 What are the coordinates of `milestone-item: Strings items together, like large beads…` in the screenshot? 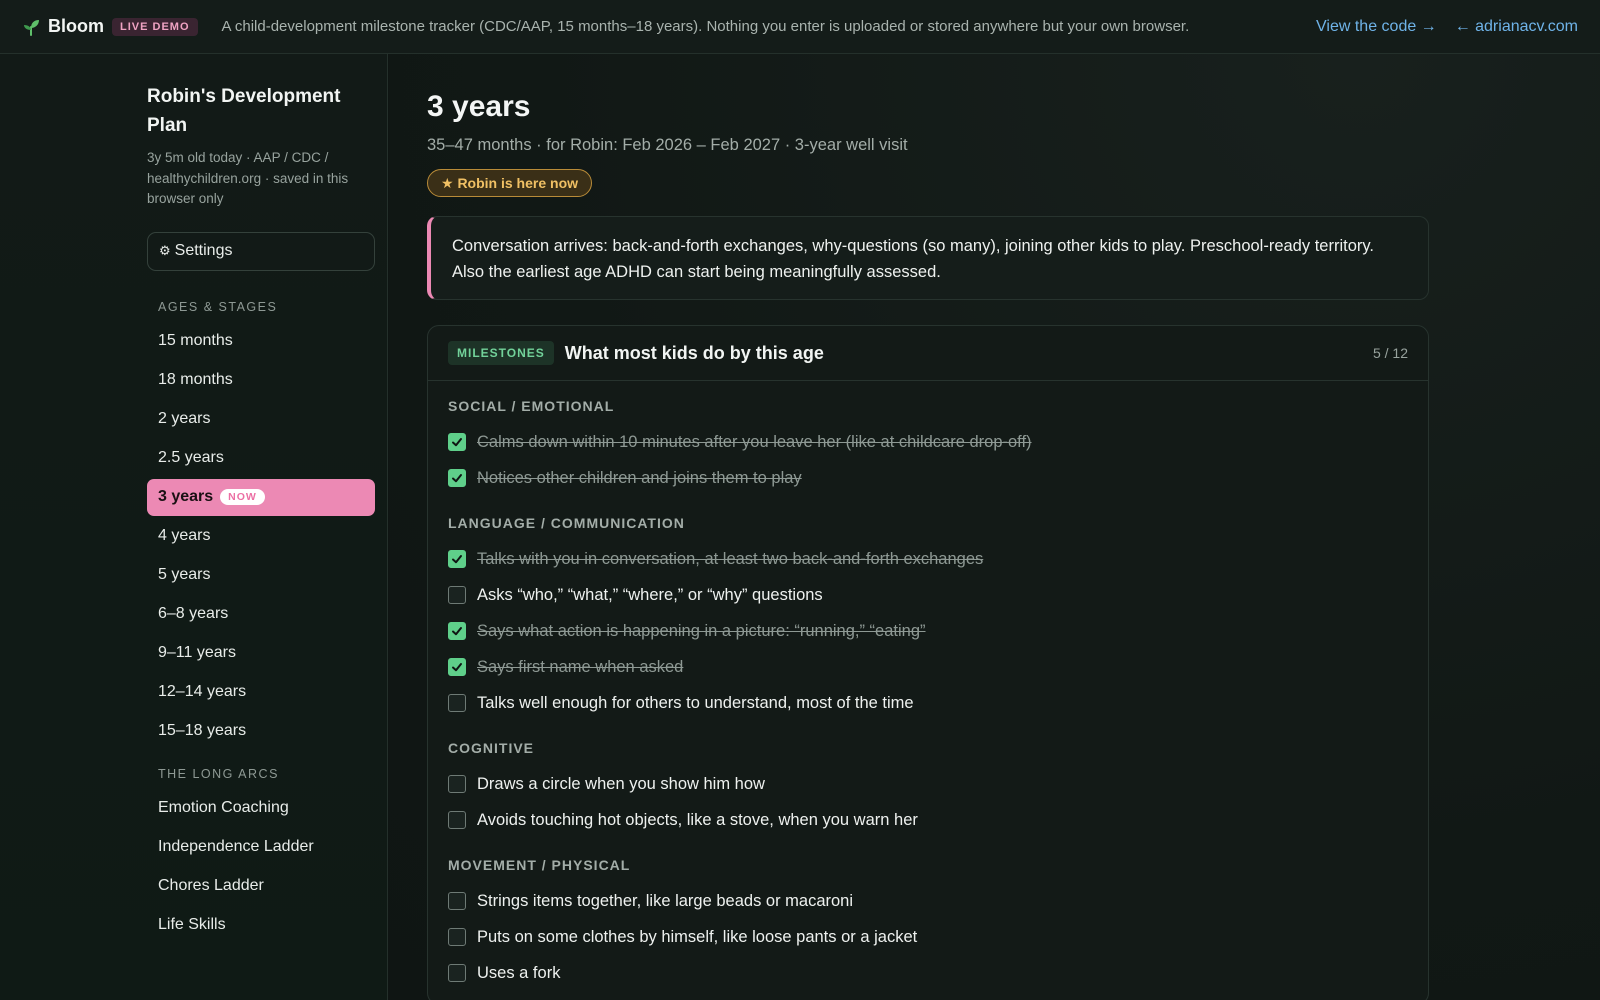 It's located at (928, 901).